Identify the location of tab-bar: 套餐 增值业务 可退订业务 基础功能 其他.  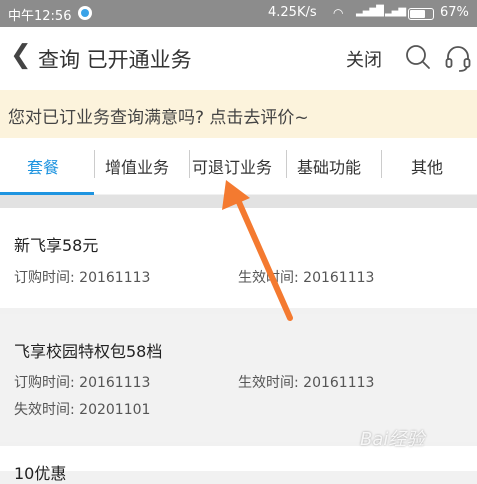
(238, 166).